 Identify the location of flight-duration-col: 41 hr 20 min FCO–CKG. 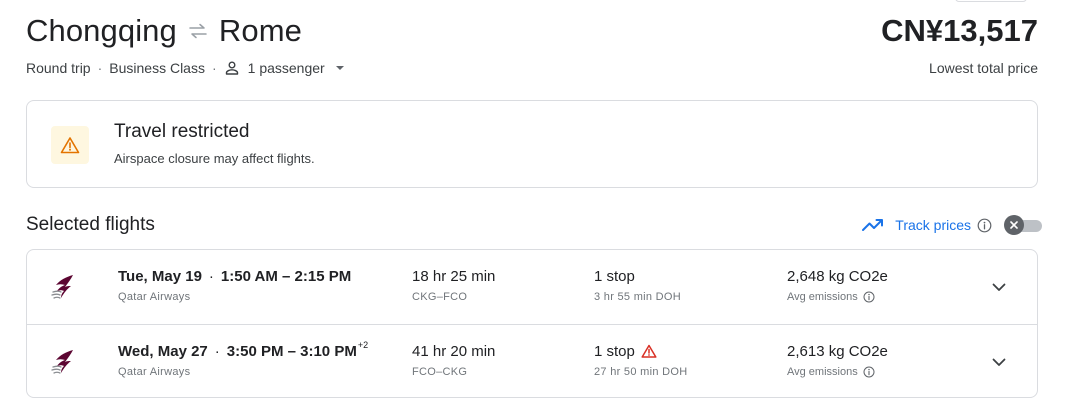
(453, 360).